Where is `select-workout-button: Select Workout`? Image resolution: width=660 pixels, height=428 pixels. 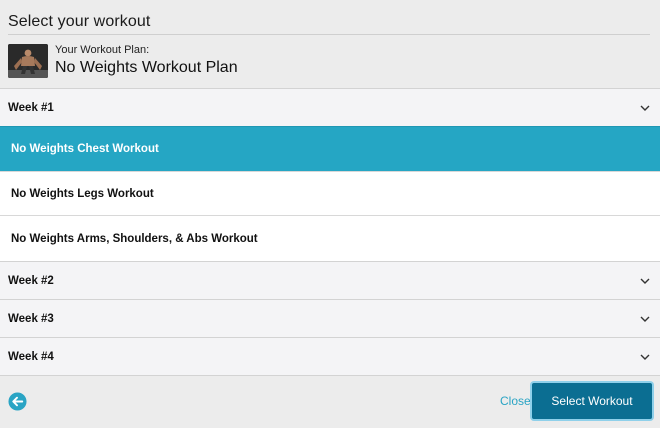 select-workout-button: Select Workout is located at coordinates (592, 401).